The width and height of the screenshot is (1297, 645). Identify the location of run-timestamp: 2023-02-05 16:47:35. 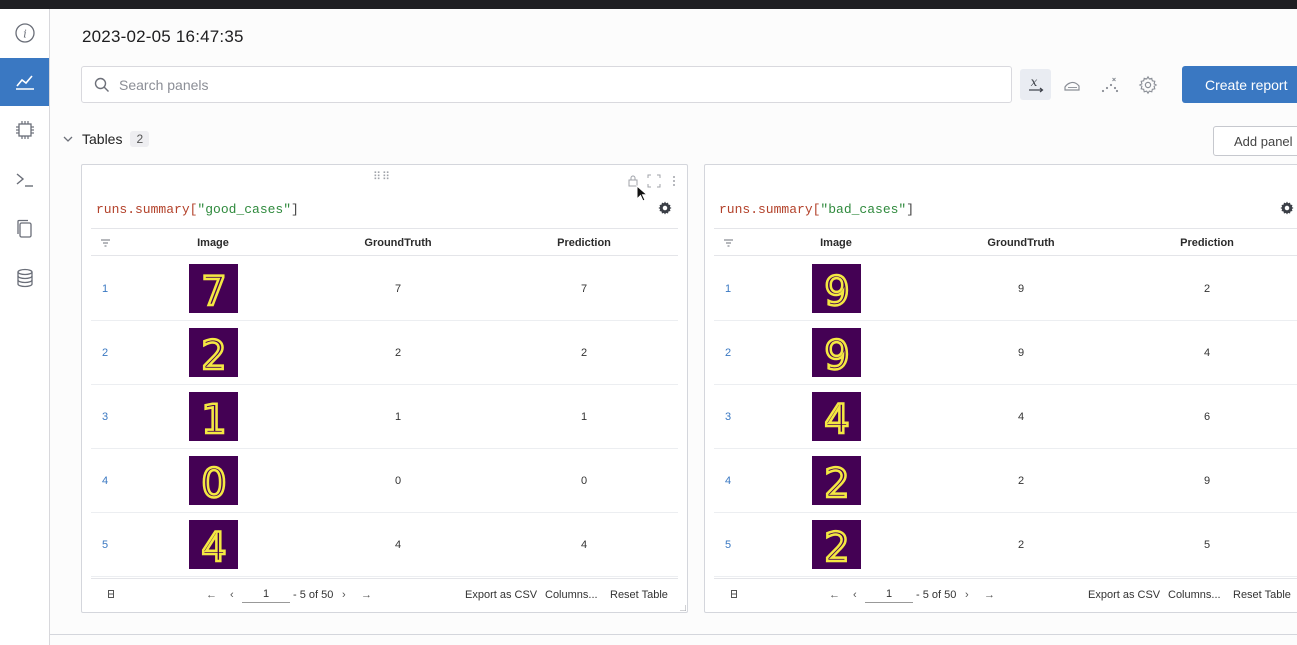
(163, 36).